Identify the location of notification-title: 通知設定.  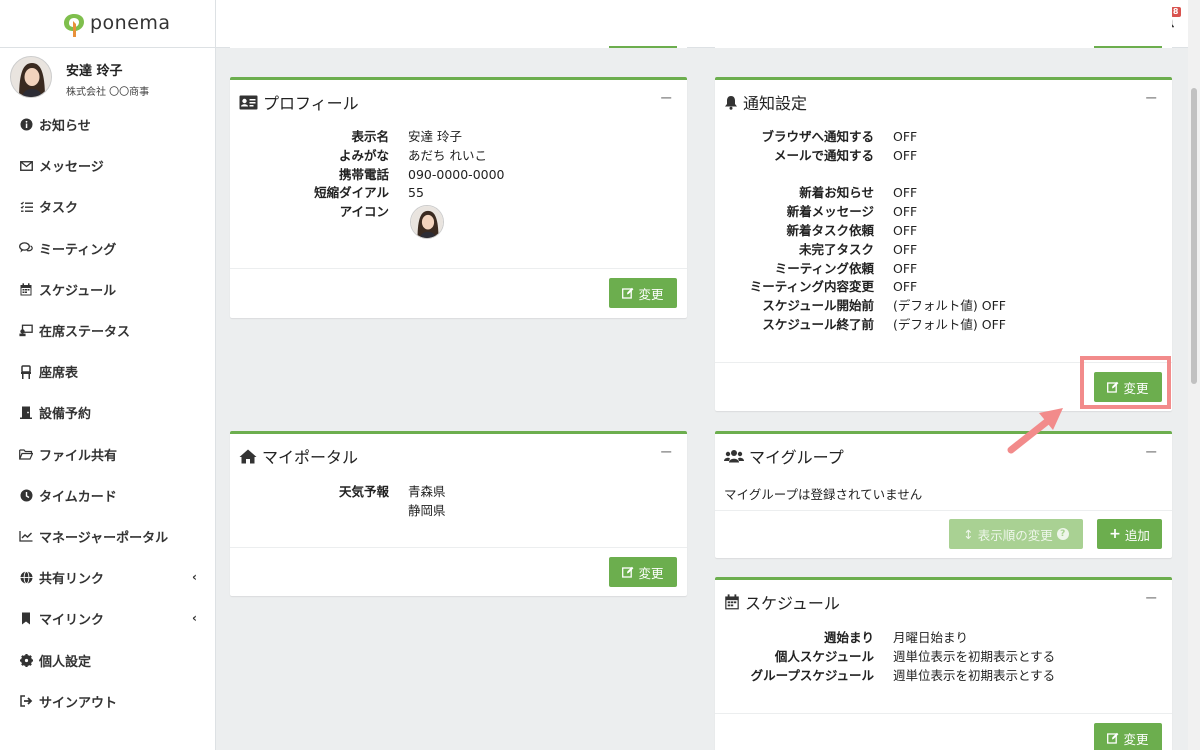
(775, 103).